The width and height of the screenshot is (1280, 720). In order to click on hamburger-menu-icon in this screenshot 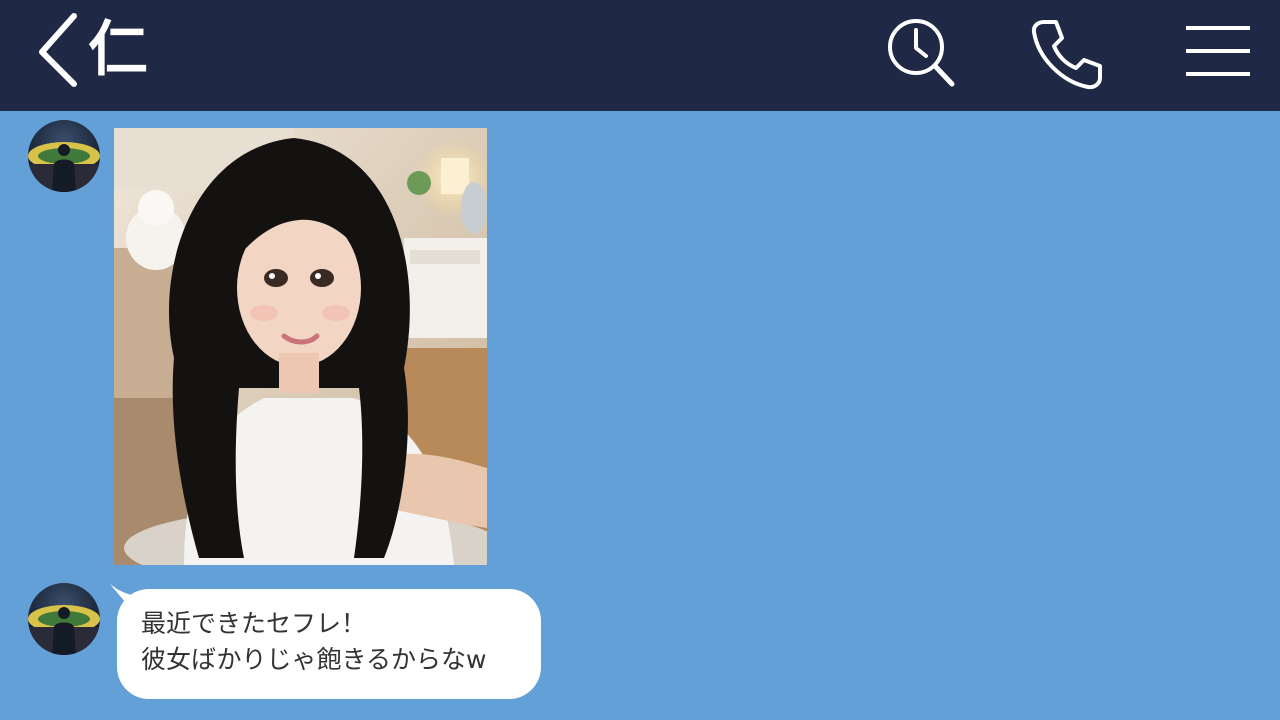, I will do `click(1218, 54)`.